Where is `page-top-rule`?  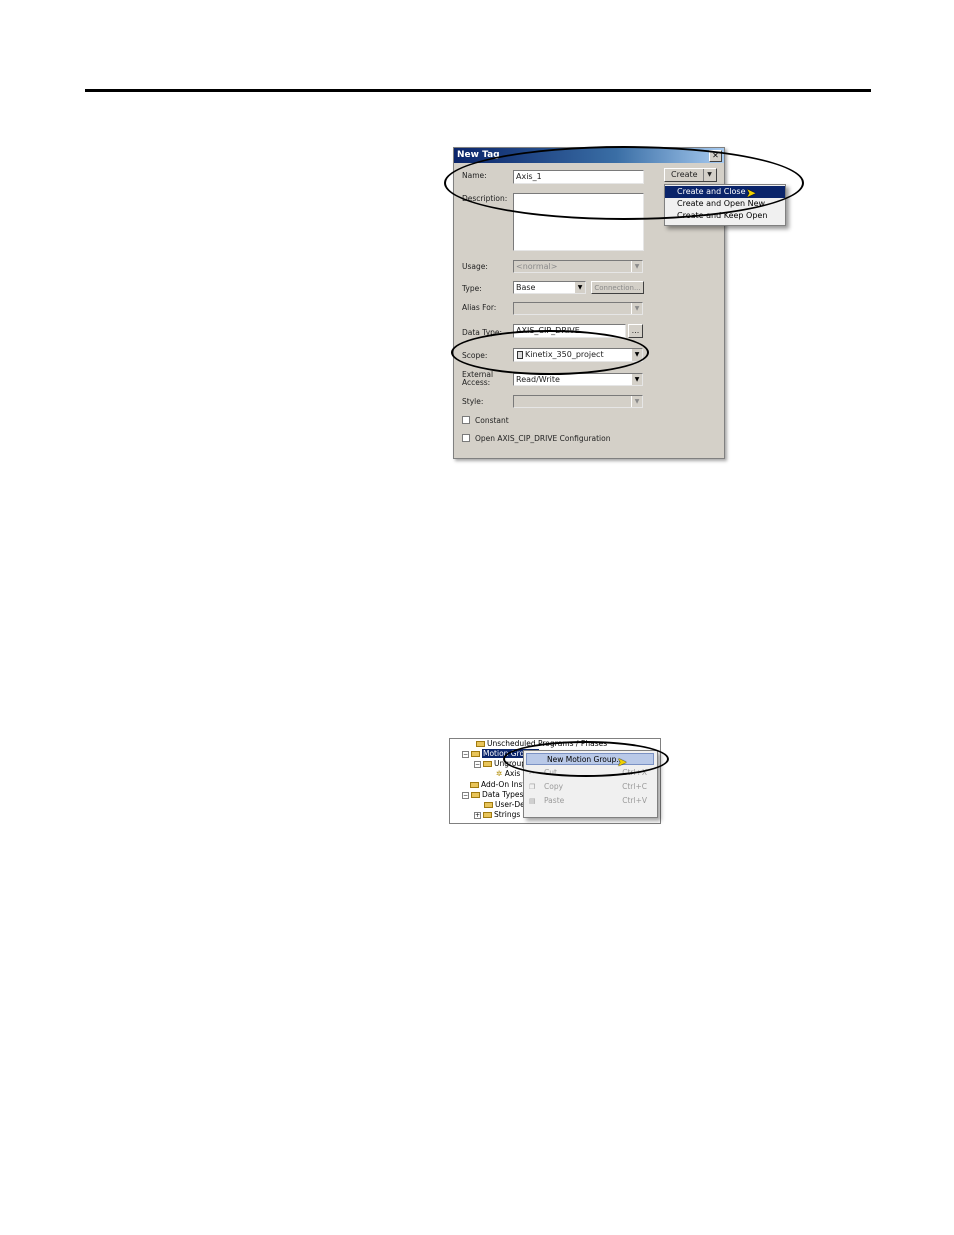 page-top-rule is located at coordinates (478, 90).